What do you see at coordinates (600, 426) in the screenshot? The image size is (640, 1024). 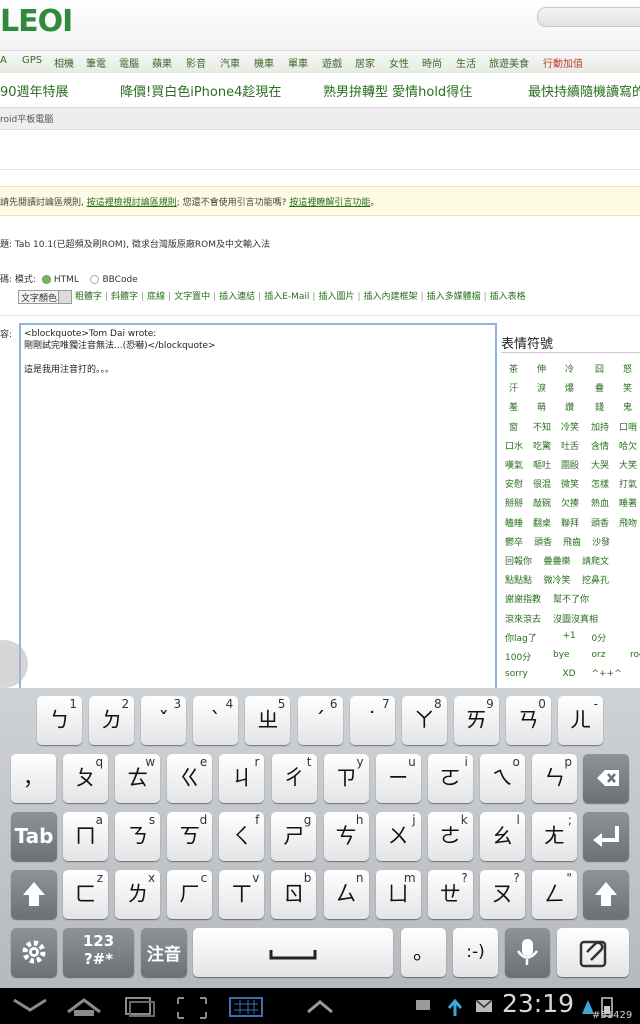 I see `emoticon-item: 加持` at bounding box center [600, 426].